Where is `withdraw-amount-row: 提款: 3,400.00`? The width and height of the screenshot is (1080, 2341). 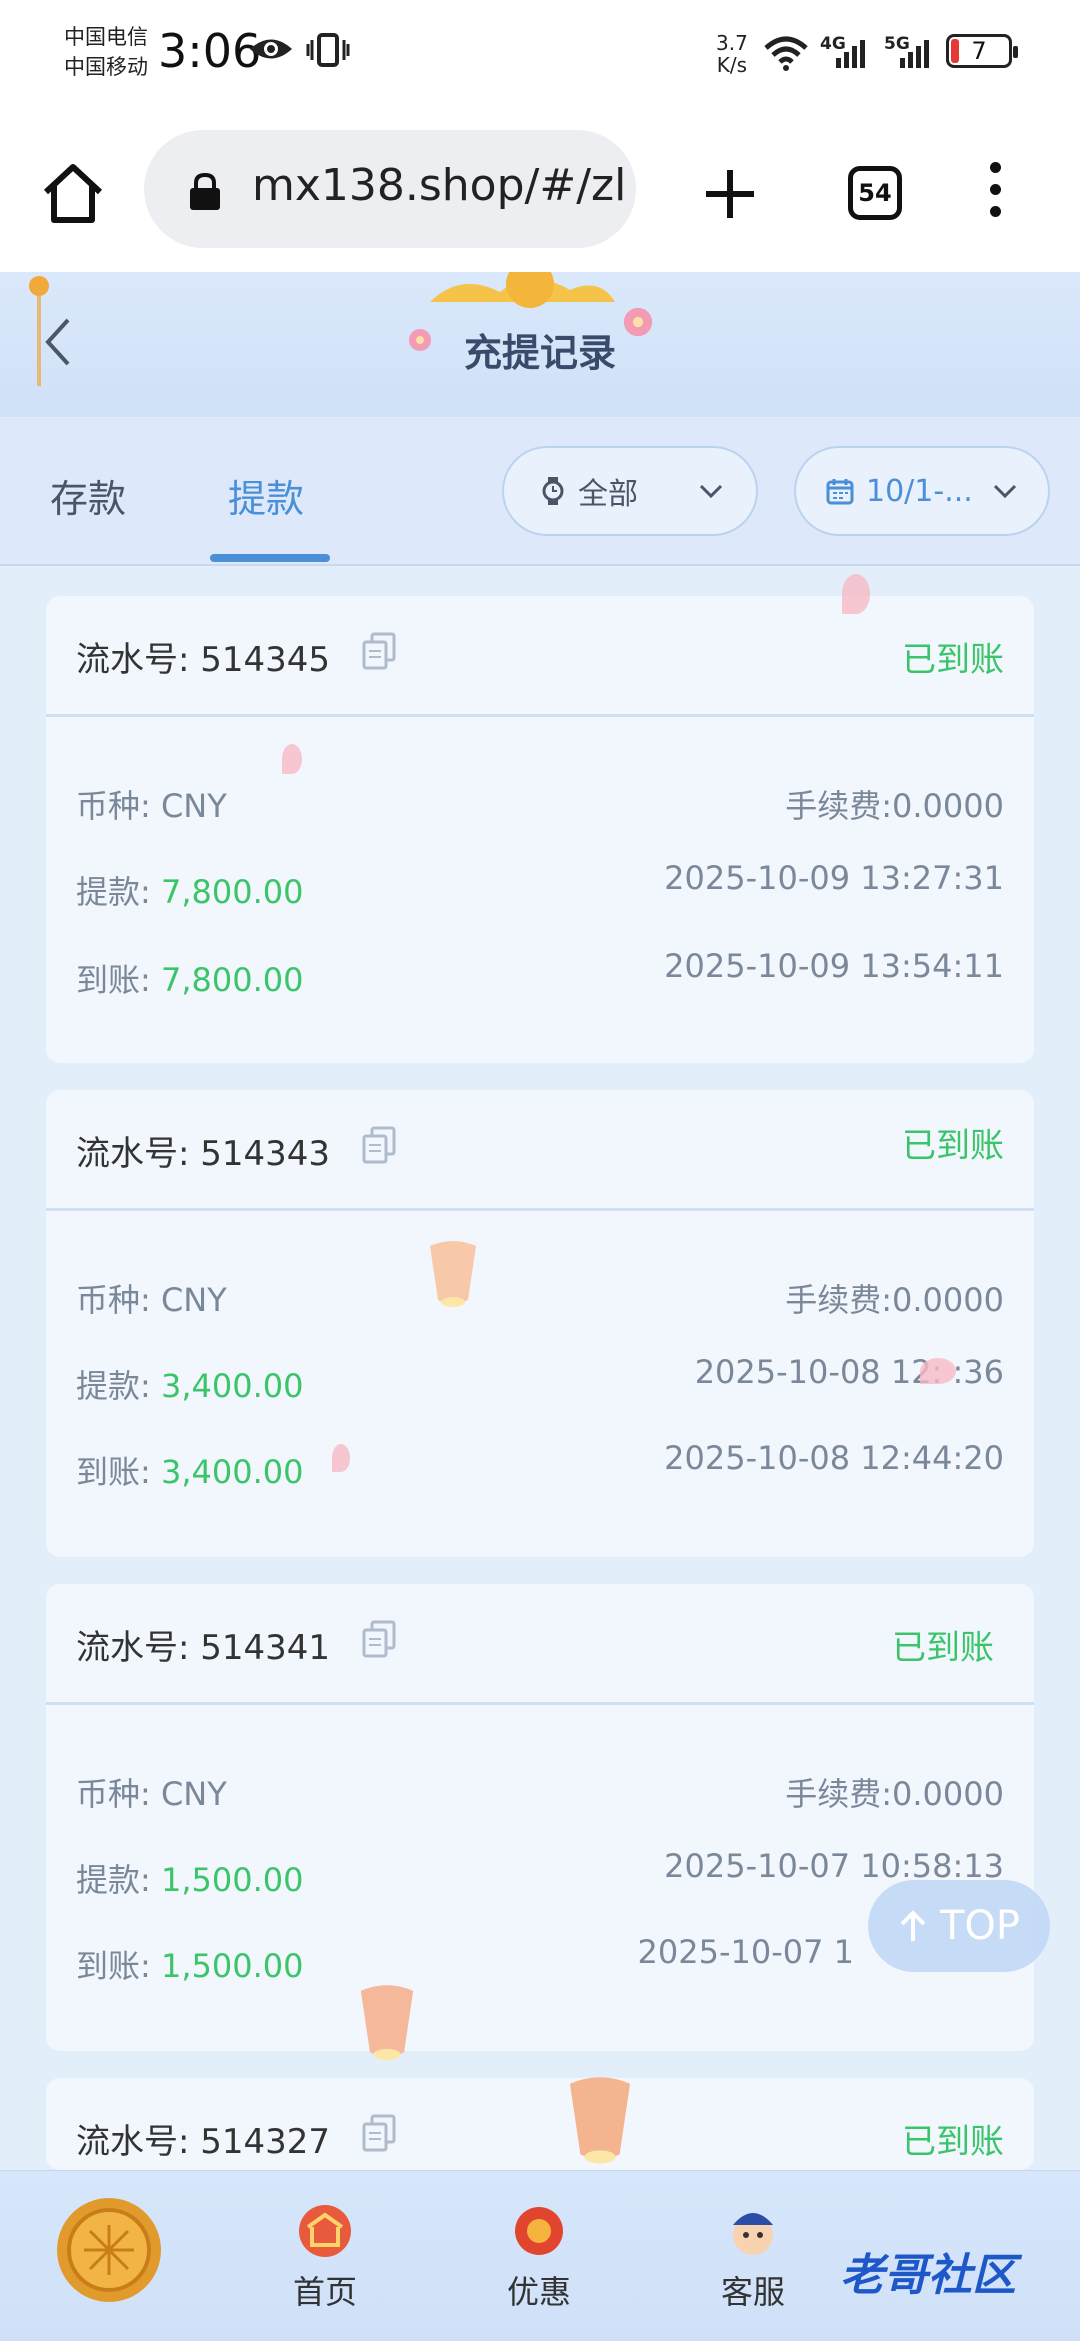 withdraw-amount-row: 提款: 3,400.00 is located at coordinates (189, 1384).